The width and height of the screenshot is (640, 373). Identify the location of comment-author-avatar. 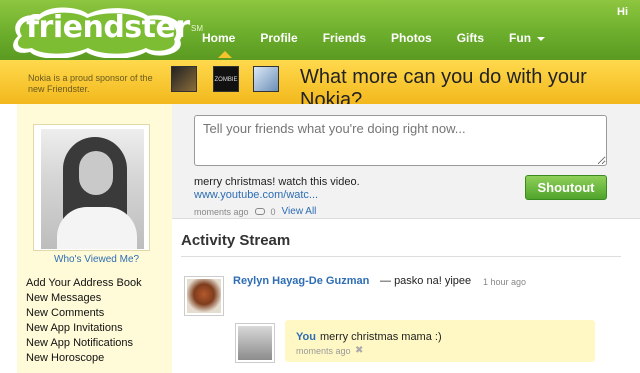
(255, 343).